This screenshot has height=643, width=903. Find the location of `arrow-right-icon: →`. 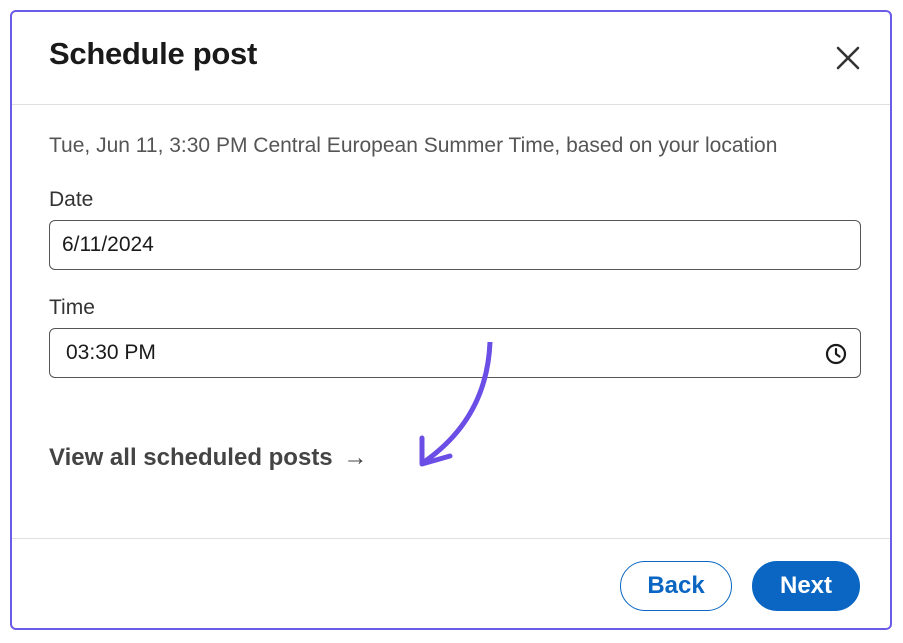

arrow-right-icon: → is located at coordinates (355, 457).